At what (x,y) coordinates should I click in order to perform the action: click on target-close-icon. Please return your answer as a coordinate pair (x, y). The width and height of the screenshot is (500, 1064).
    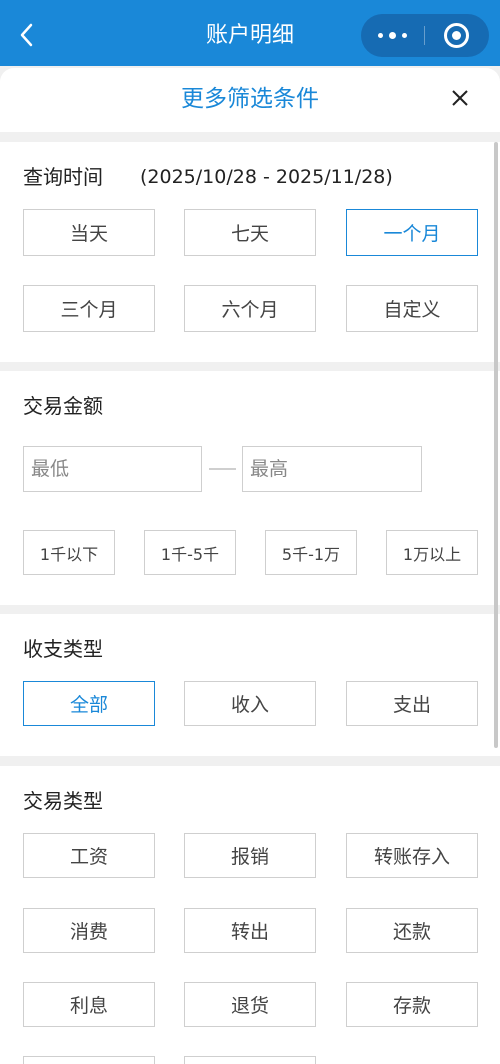
    Looking at the image, I should click on (456, 35).